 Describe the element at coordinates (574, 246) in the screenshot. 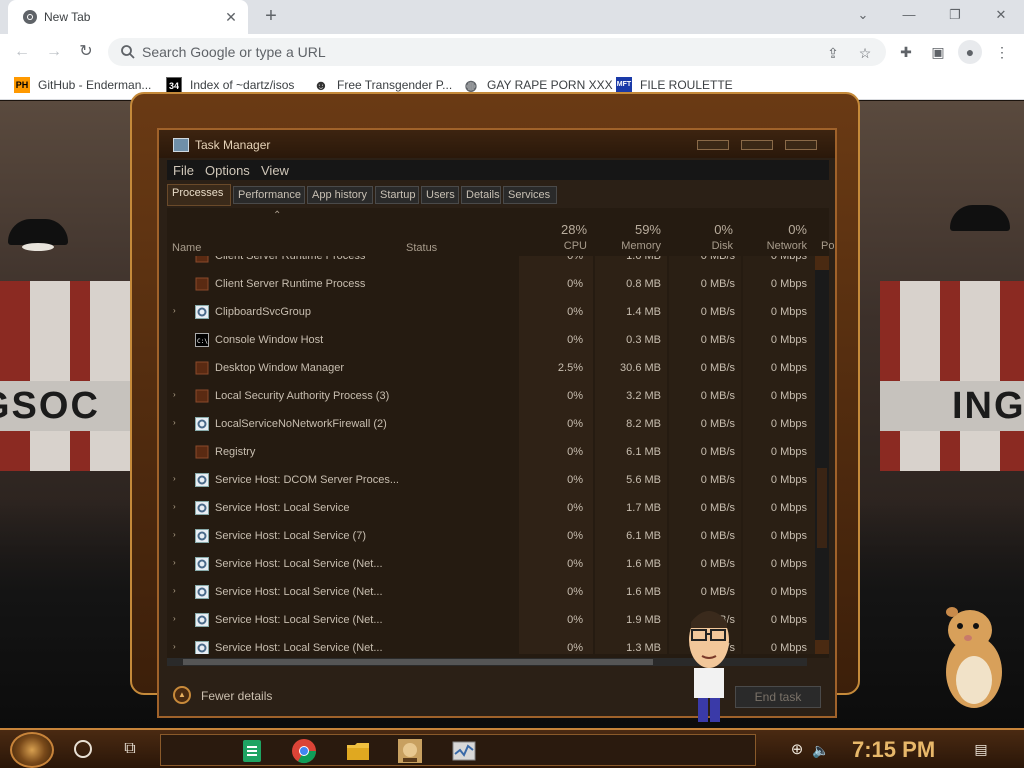

I see `col-cpu: CPU` at that location.